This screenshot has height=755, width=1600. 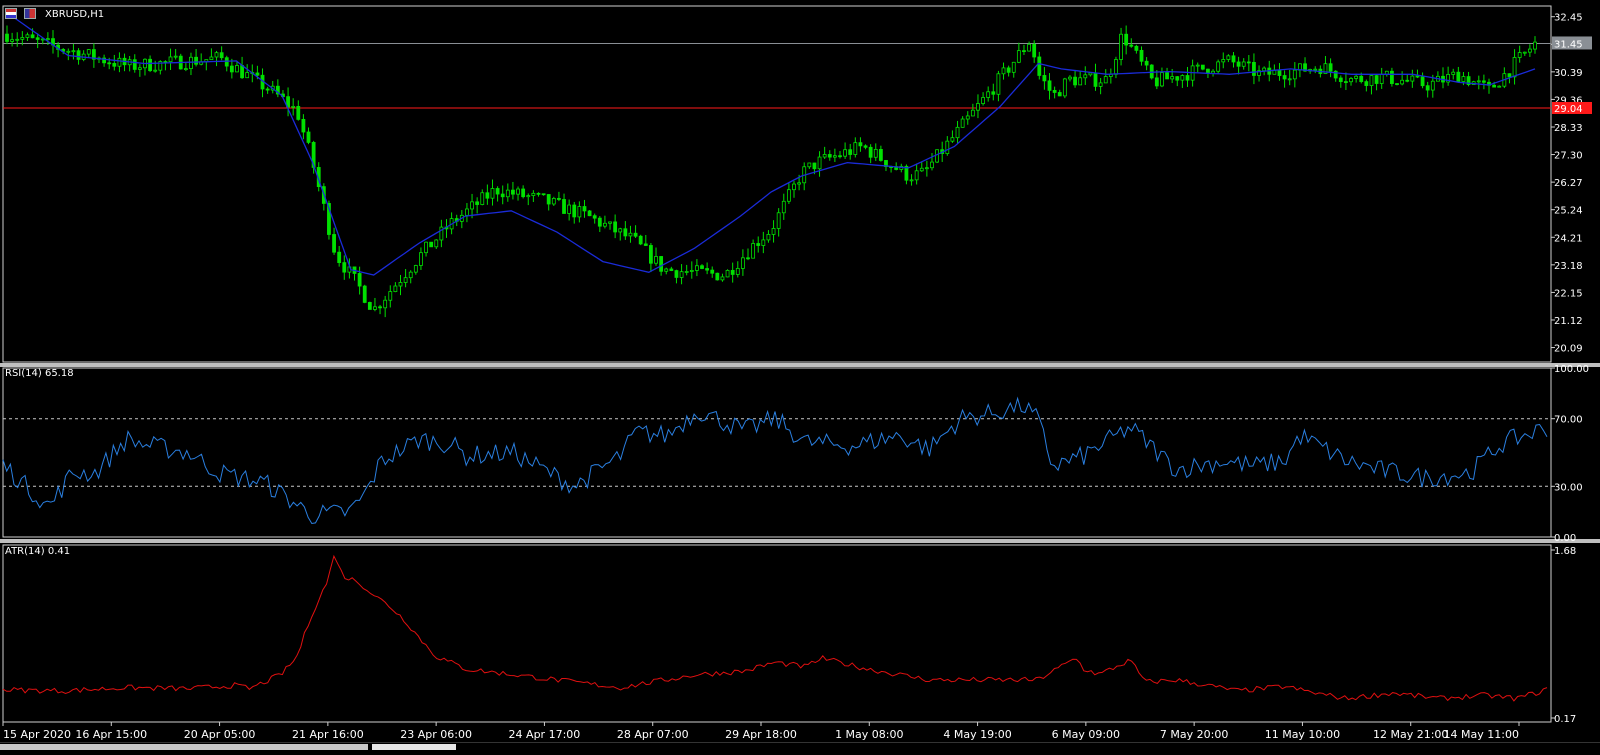 What do you see at coordinates (545, 734) in the screenshot?
I see `x-tick-label: 24 Apr 17:00` at bounding box center [545, 734].